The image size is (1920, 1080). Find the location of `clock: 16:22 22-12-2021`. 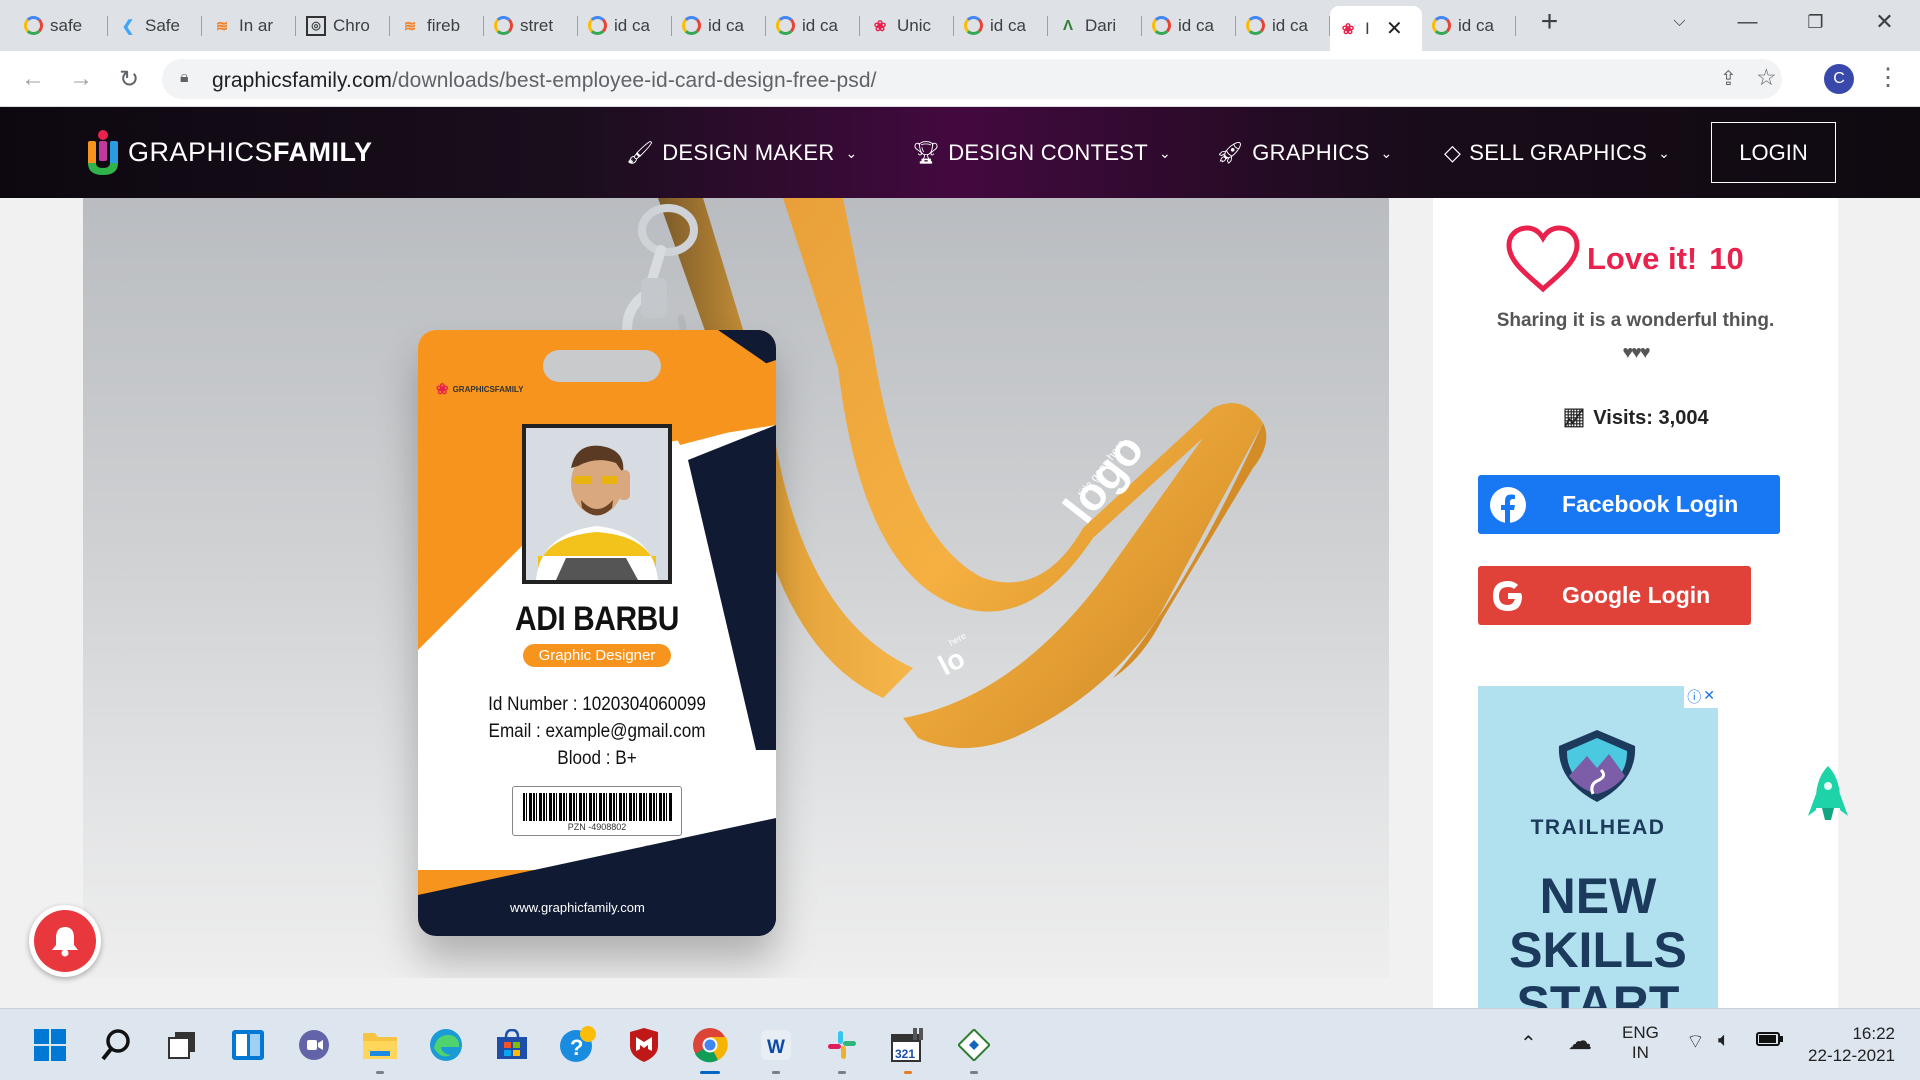

clock: 16:22 22-12-2021 is located at coordinates (1847, 1045).